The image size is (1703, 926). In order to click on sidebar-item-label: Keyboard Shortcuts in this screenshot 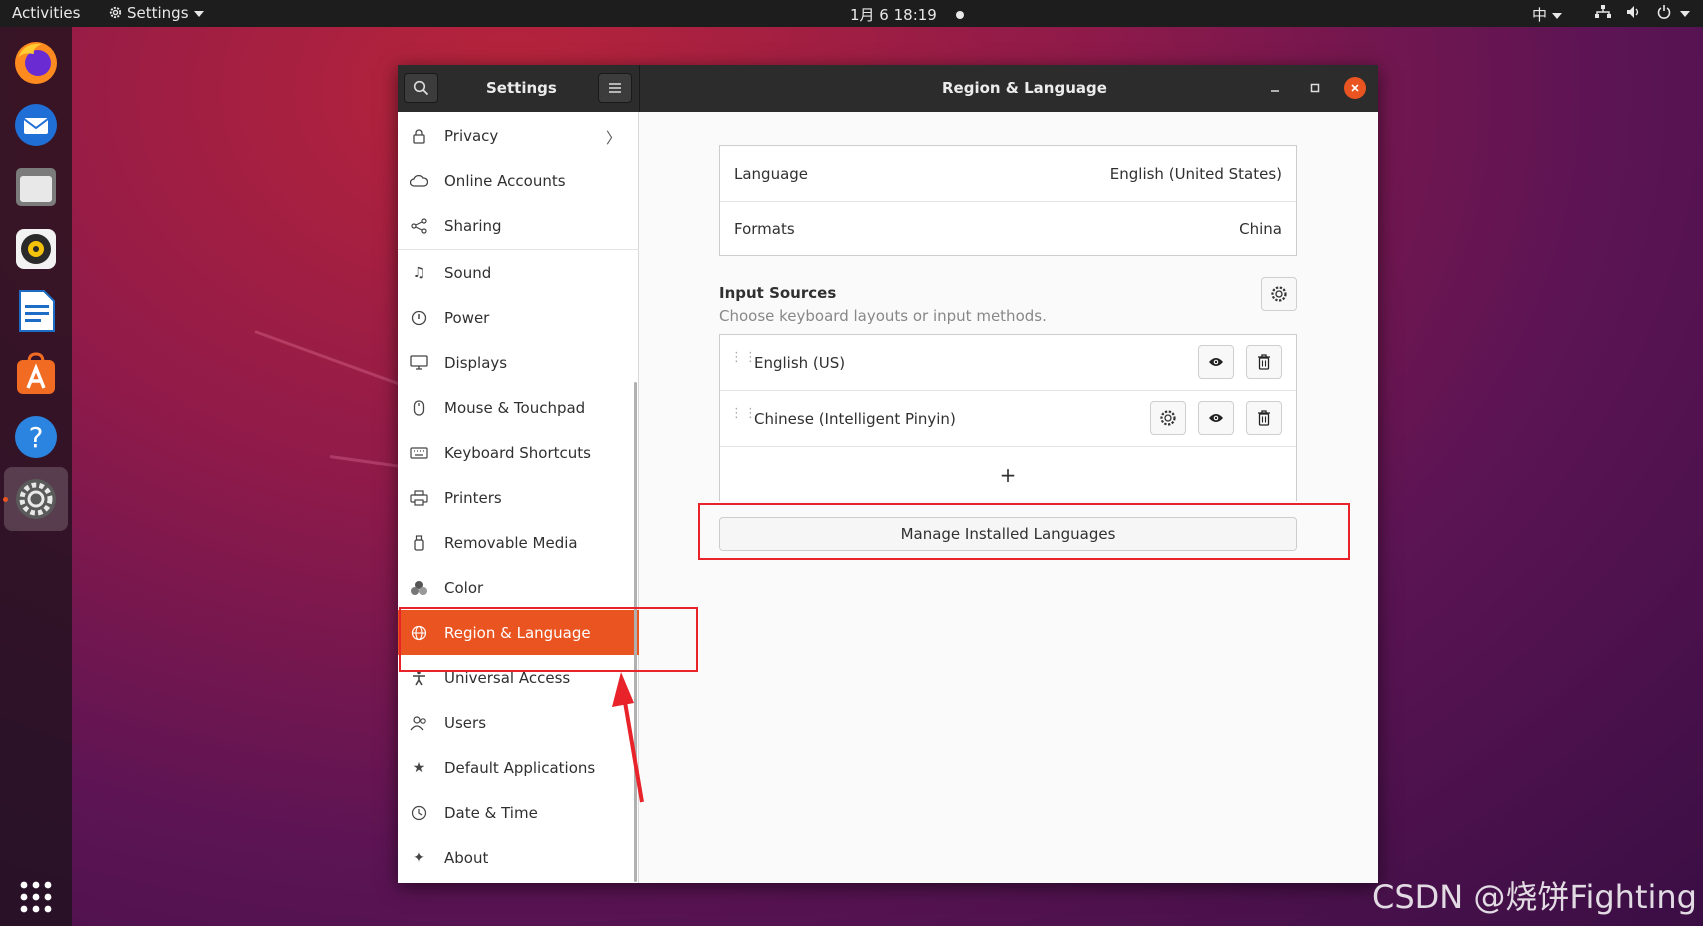, I will do `click(517, 452)`.